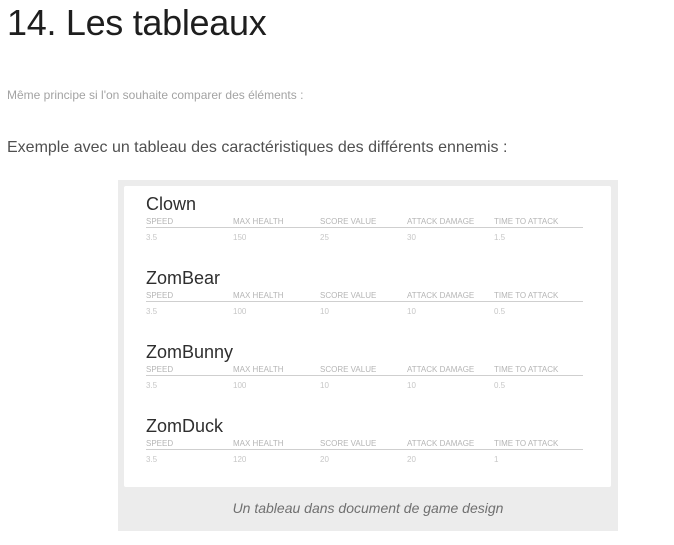 Image resolution: width=674 pixels, height=545 pixels. What do you see at coordinates (411, 237) in the screenshot?
I see `value-attack-damage: 30` at bounding box center [411, 237].